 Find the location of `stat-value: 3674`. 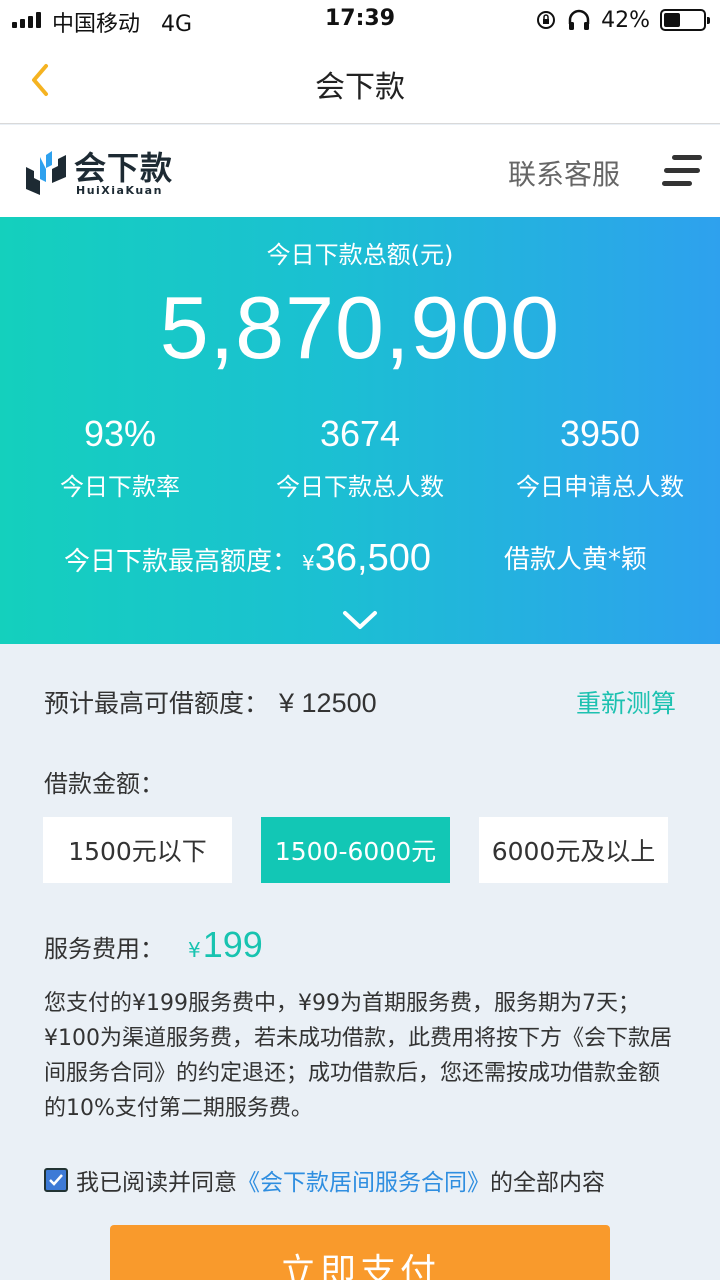

stat-value: 3674 is located at coordinates (360, 433).